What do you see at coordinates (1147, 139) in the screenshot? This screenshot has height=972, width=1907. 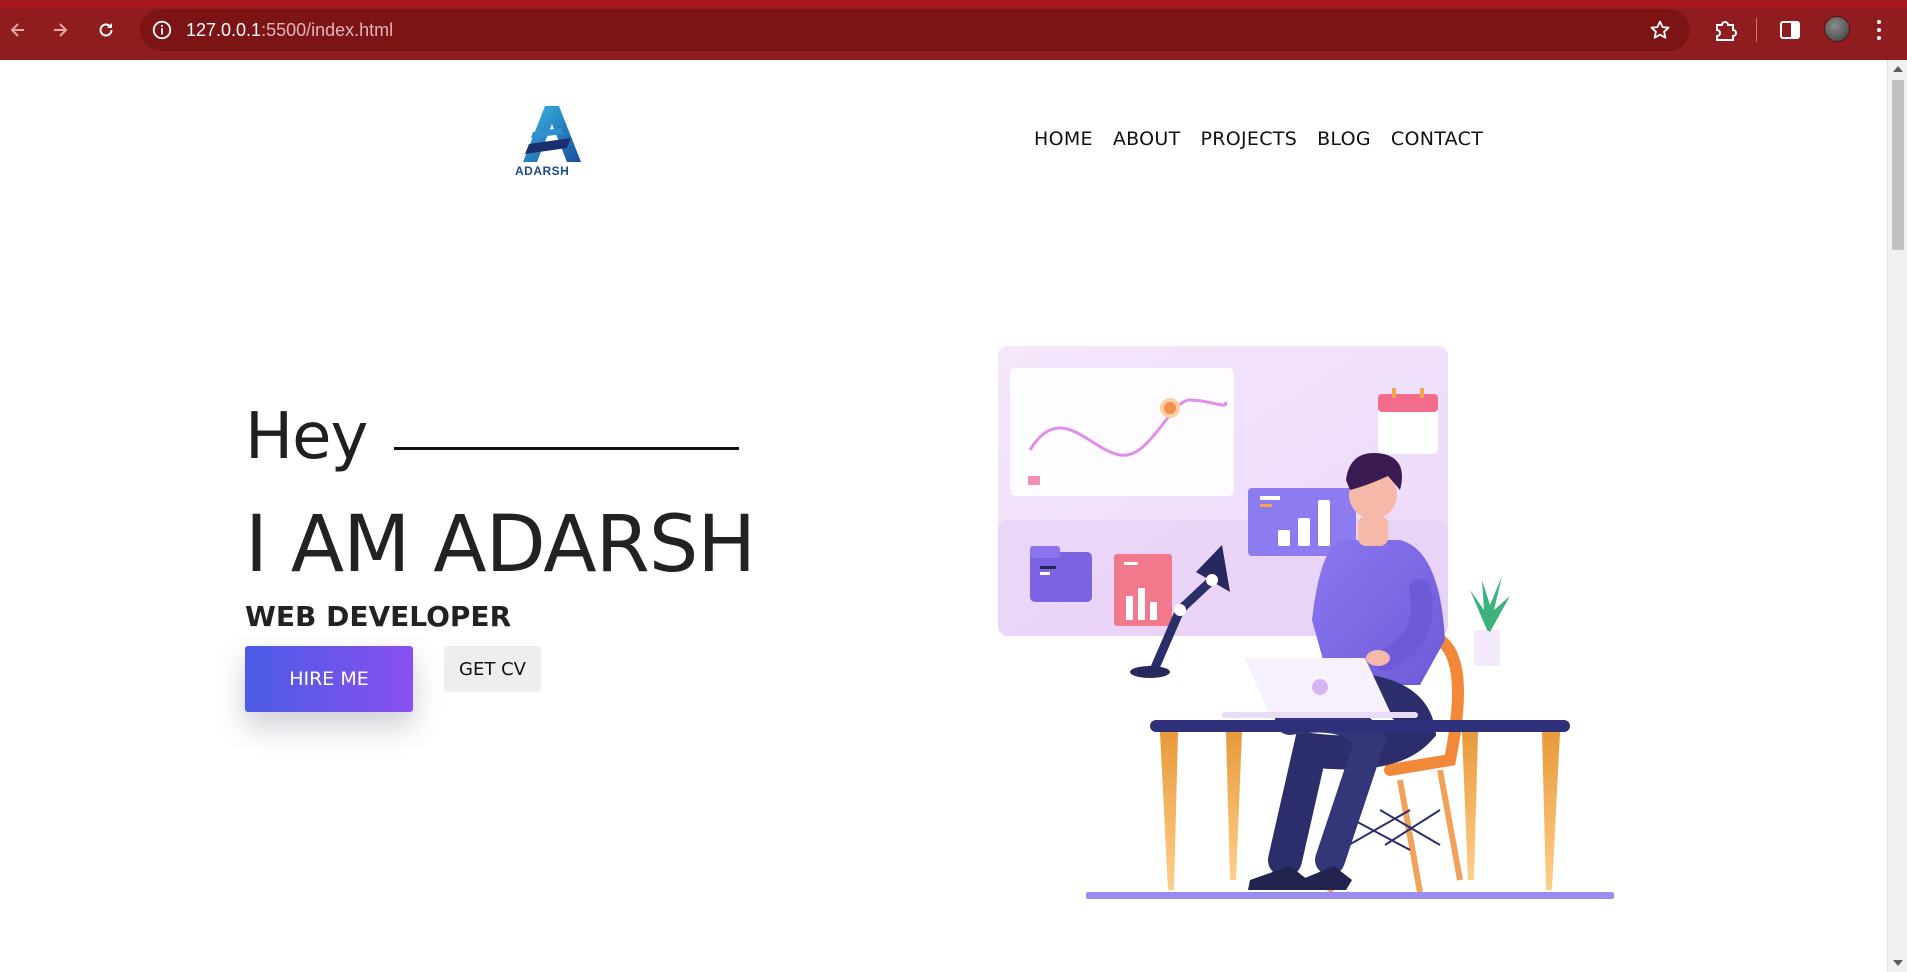 I see `nav-about: ABOUT` at bounding box center [1147, 139].